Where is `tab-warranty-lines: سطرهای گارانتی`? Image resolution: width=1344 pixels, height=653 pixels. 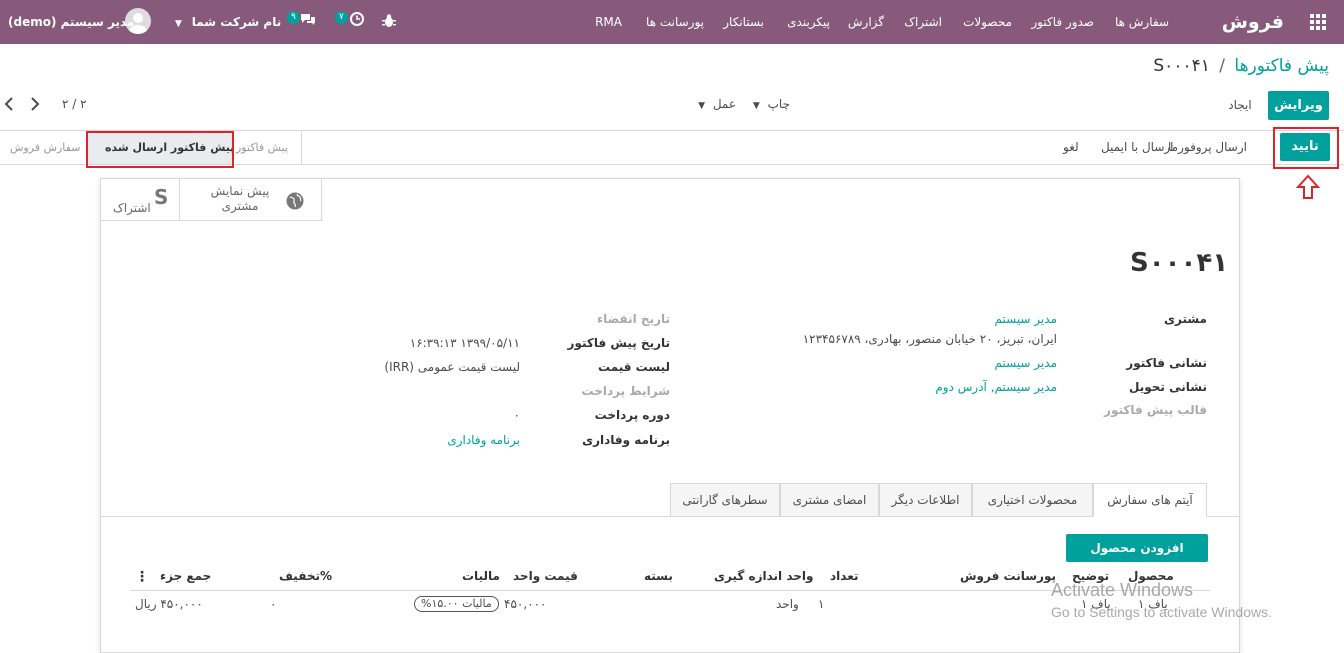 tab-warranty-lines: سطرهای گارانتی is located at coordinates (725, 500).